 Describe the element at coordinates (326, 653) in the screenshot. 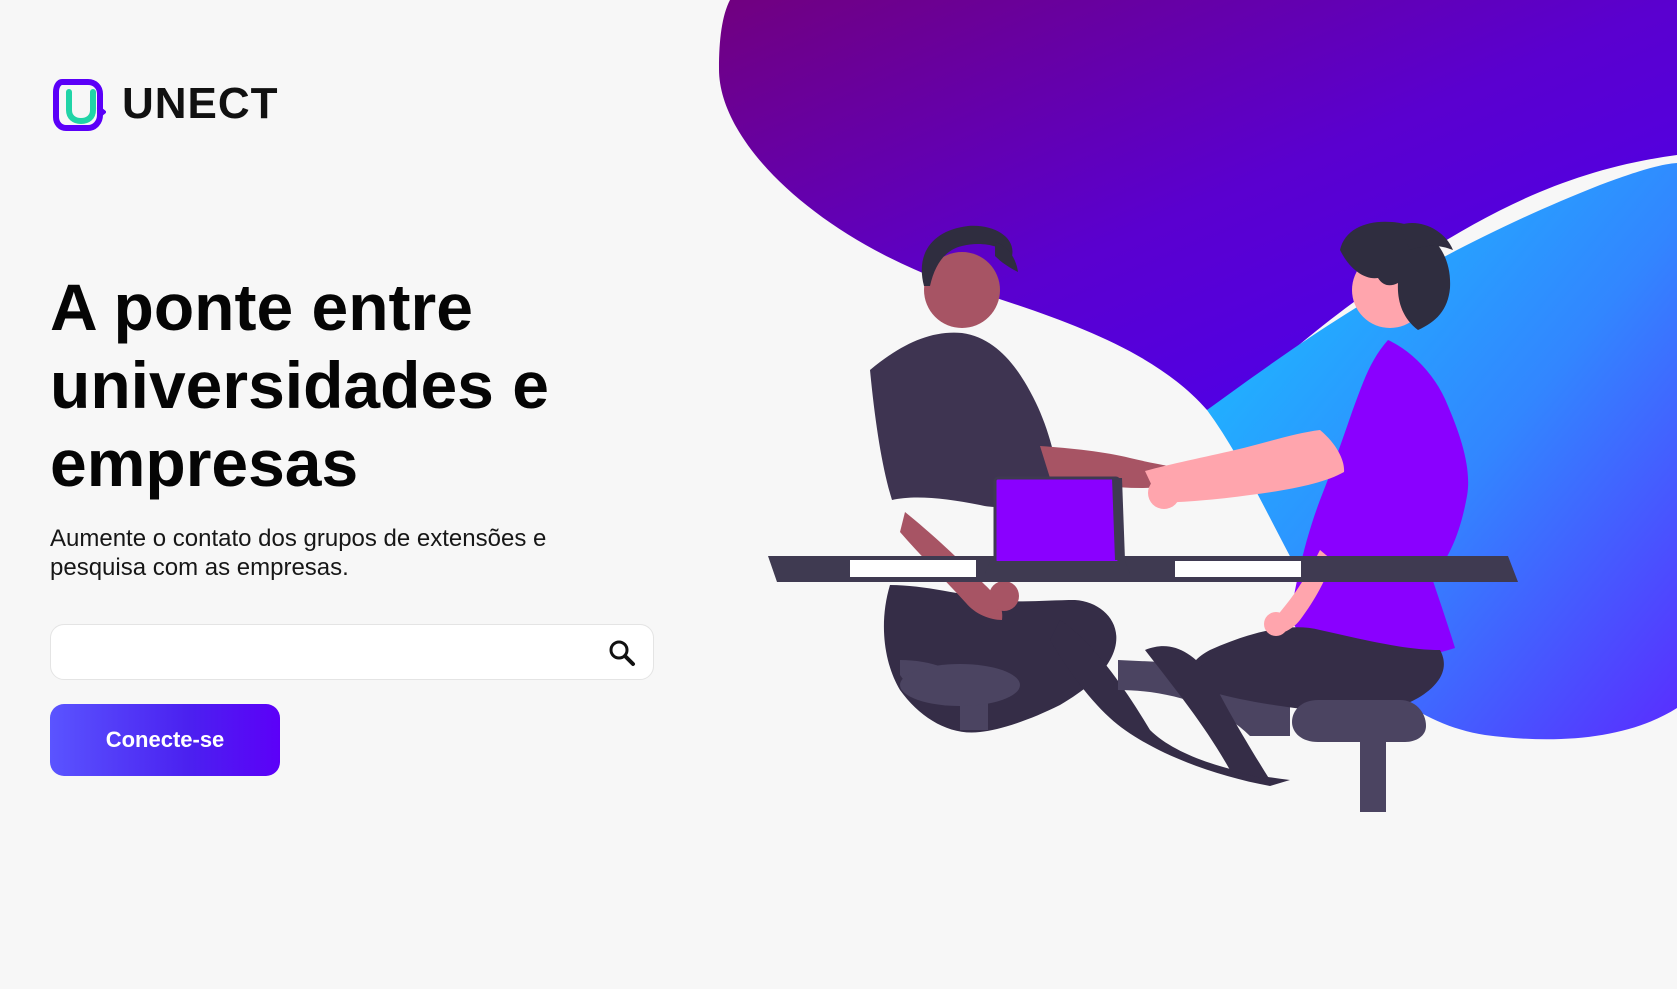

I see `search-input` at that location.